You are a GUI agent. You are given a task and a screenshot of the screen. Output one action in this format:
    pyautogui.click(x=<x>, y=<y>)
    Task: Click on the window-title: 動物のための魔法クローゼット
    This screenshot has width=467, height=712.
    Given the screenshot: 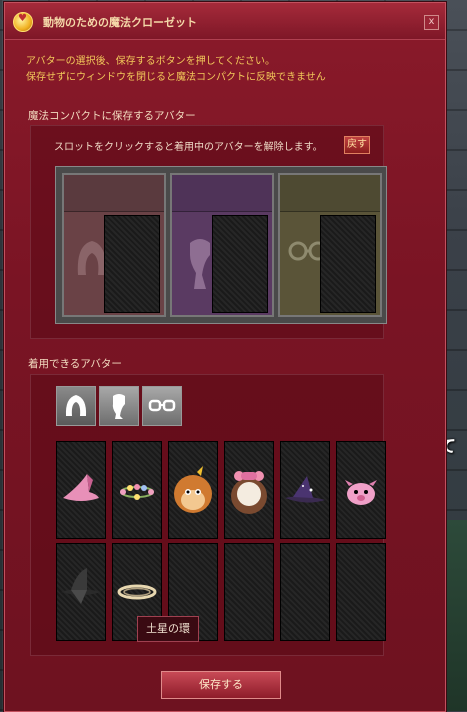 What is the action you would take?
    pyautogui.click(x=120, y=22)
    